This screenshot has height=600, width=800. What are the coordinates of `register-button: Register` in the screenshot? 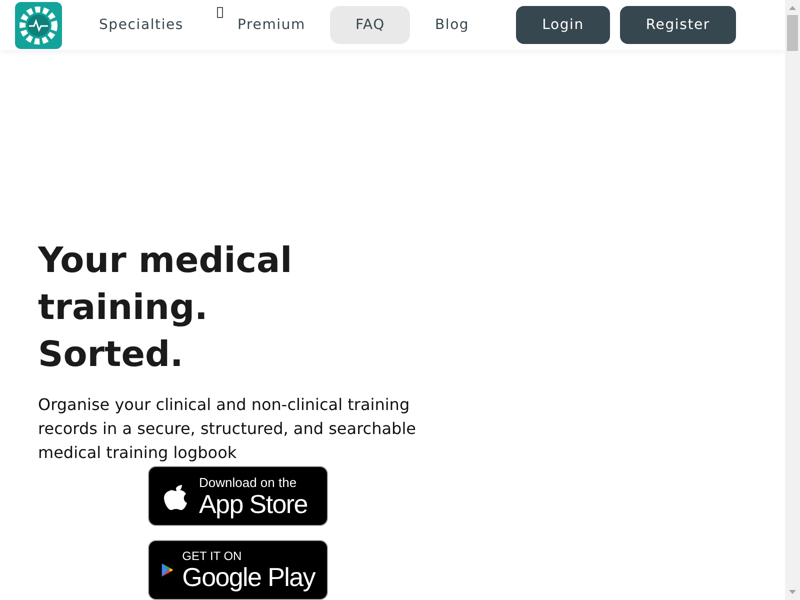 It's located at (678, 25).